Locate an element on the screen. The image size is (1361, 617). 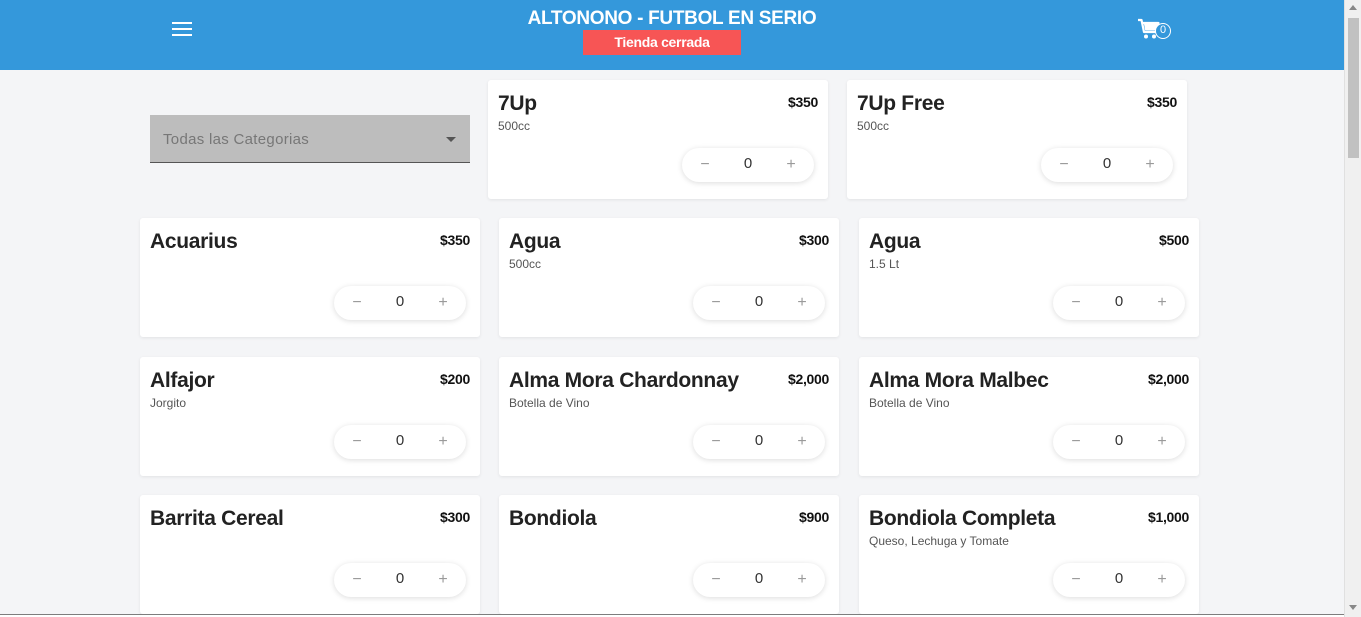
product-name: Alfajor is located at coordinates (182, 380).